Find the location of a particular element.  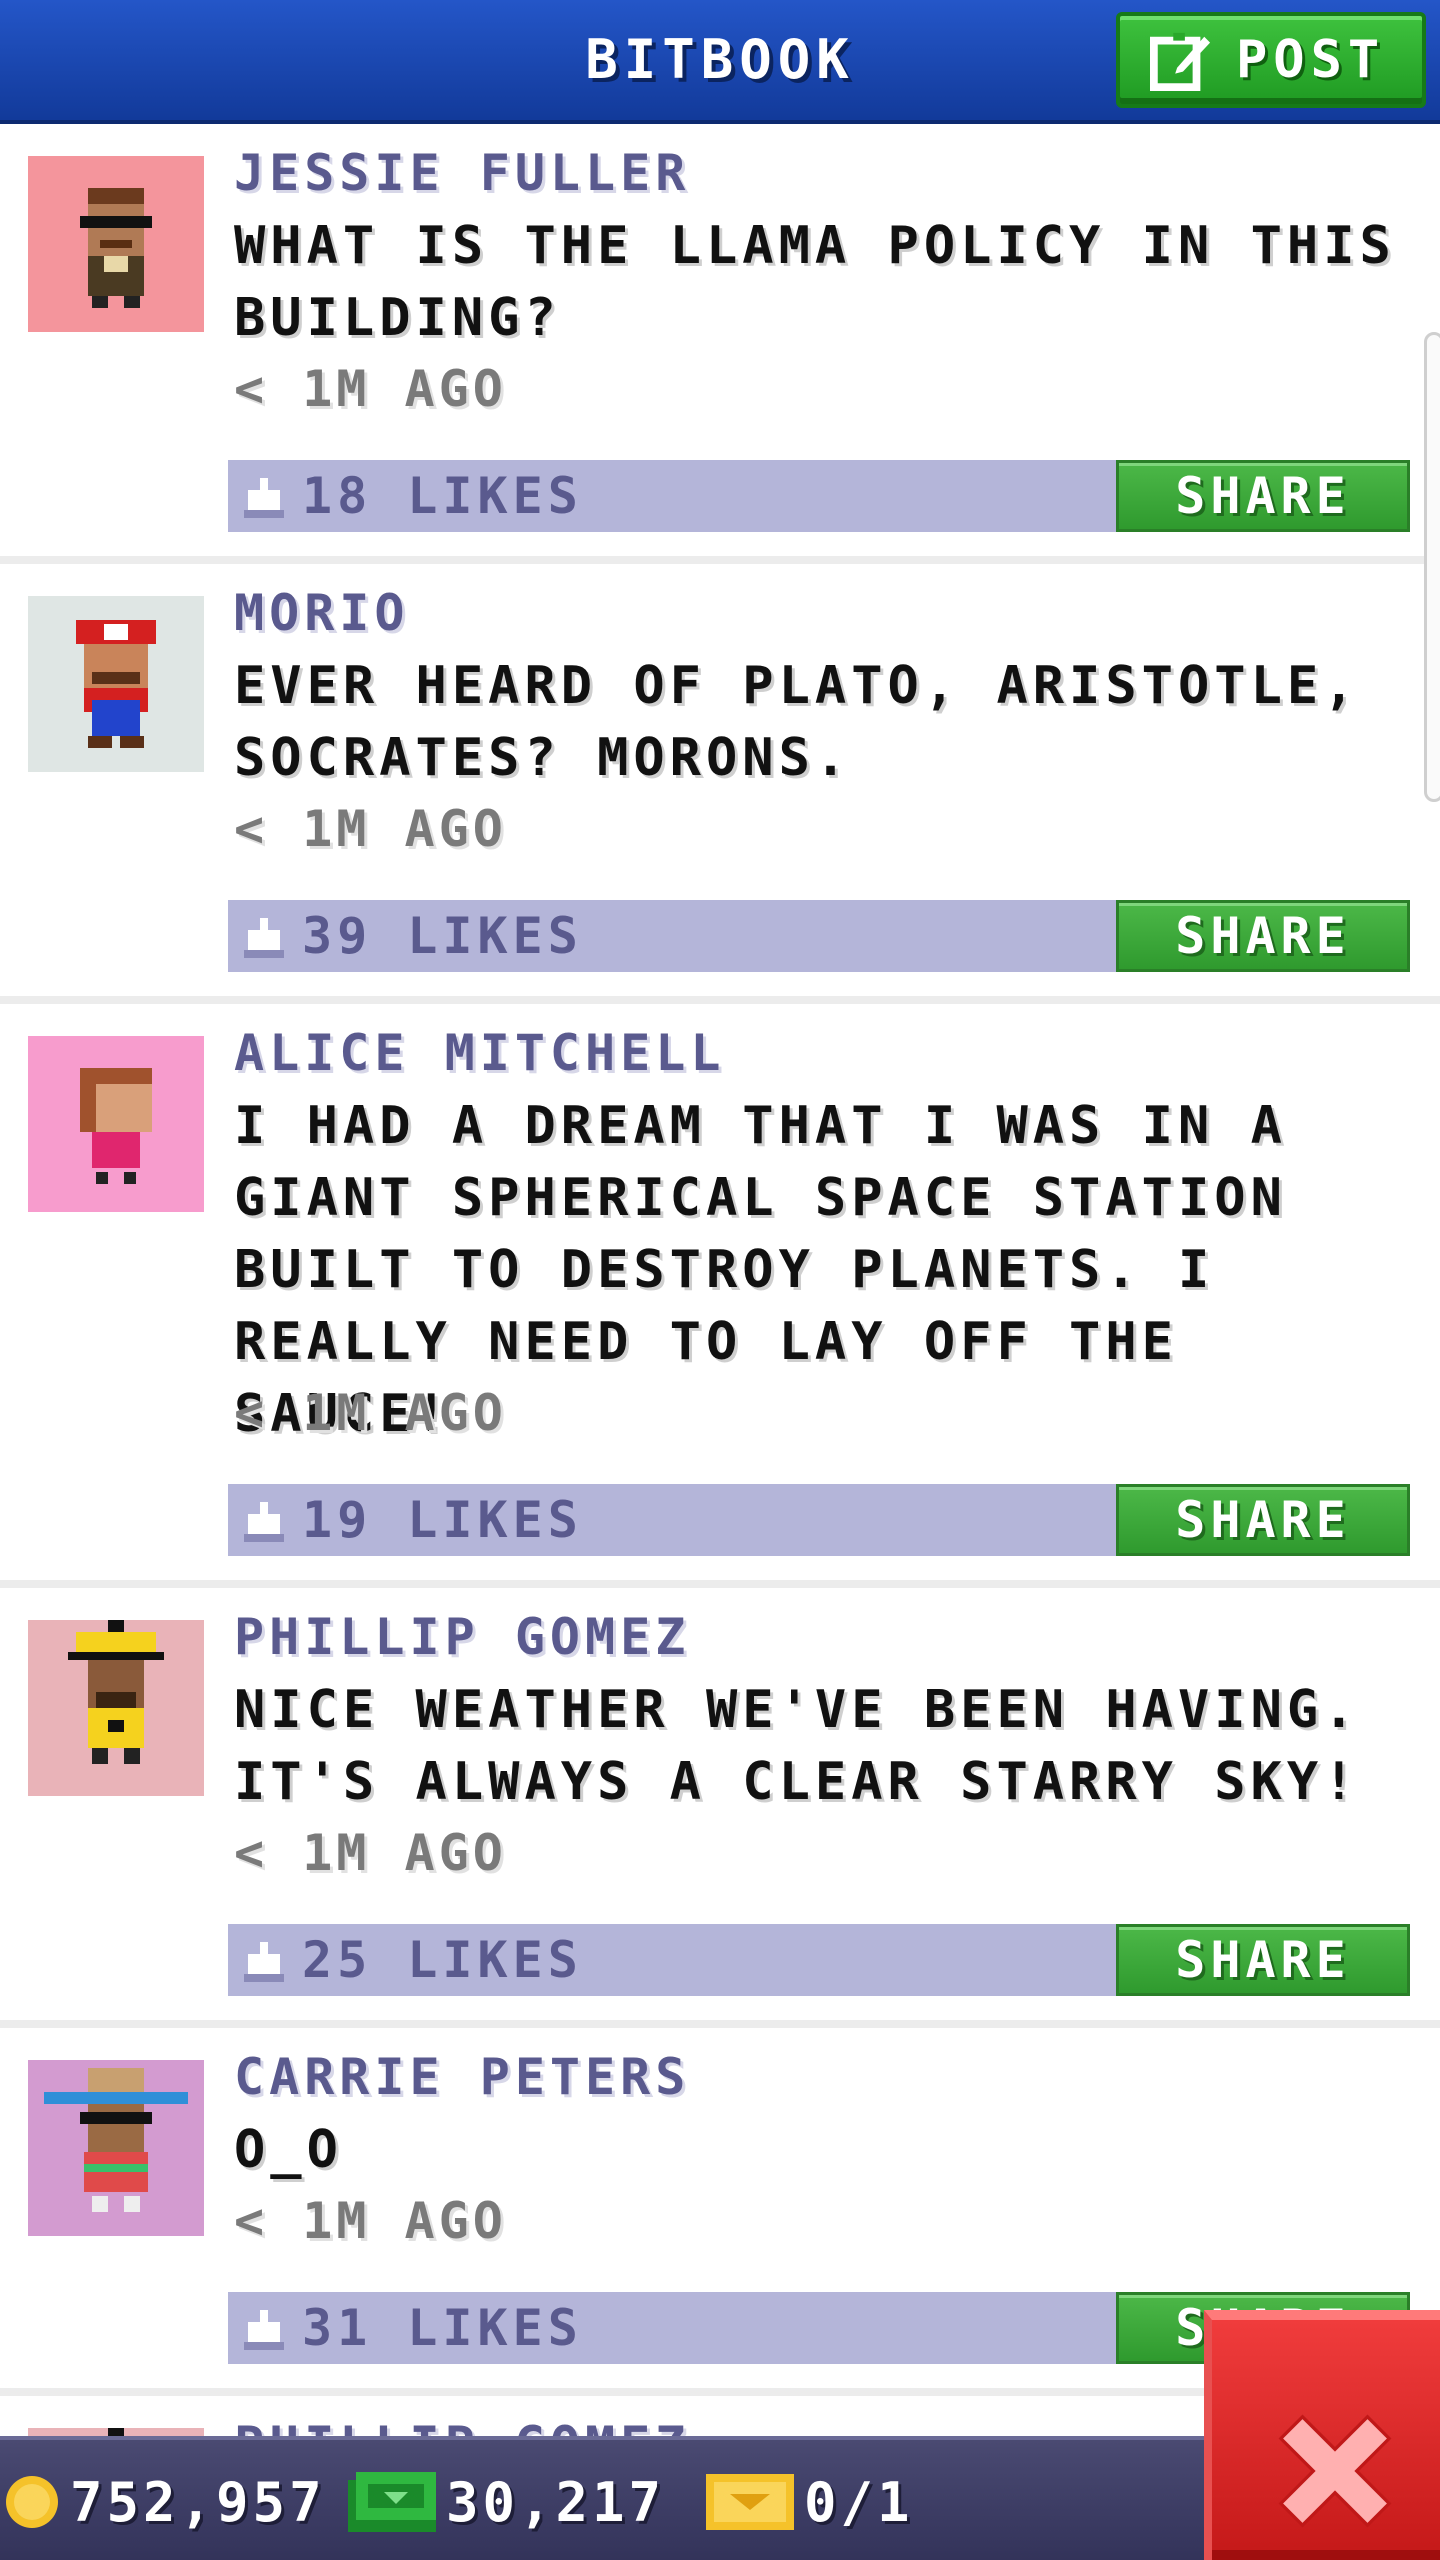

coins-value: 752,957 is located at coordinates (198, 2502).